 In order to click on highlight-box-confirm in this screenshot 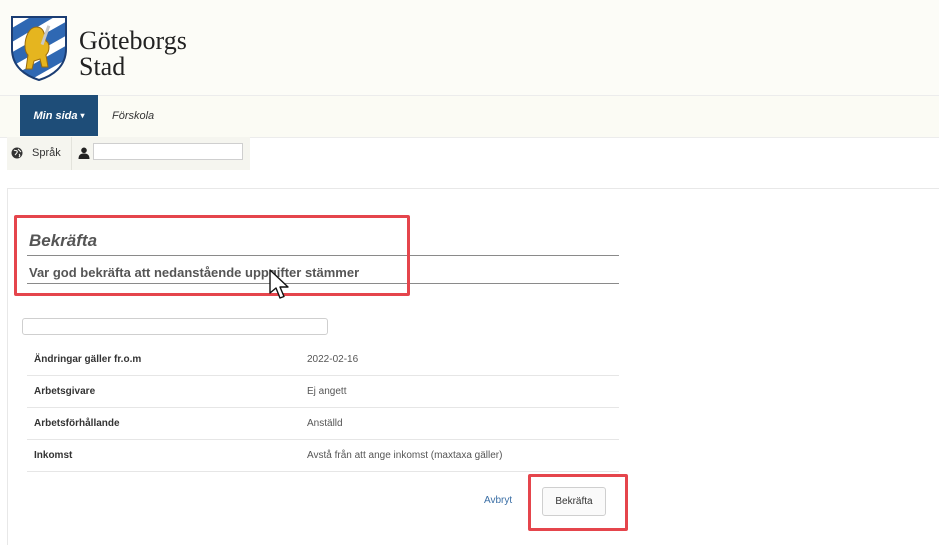, I will do `click(578, 502)`.